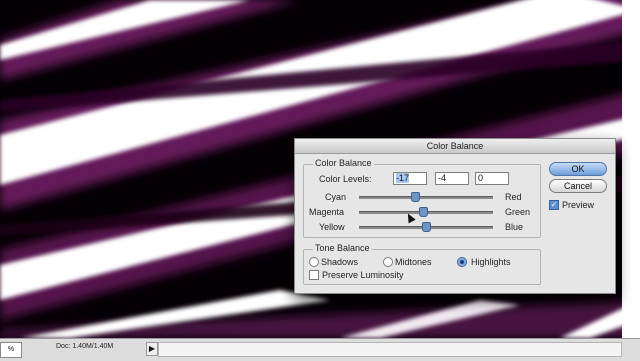  I want to click on shadows-label: Shadows, so click(339, 262).